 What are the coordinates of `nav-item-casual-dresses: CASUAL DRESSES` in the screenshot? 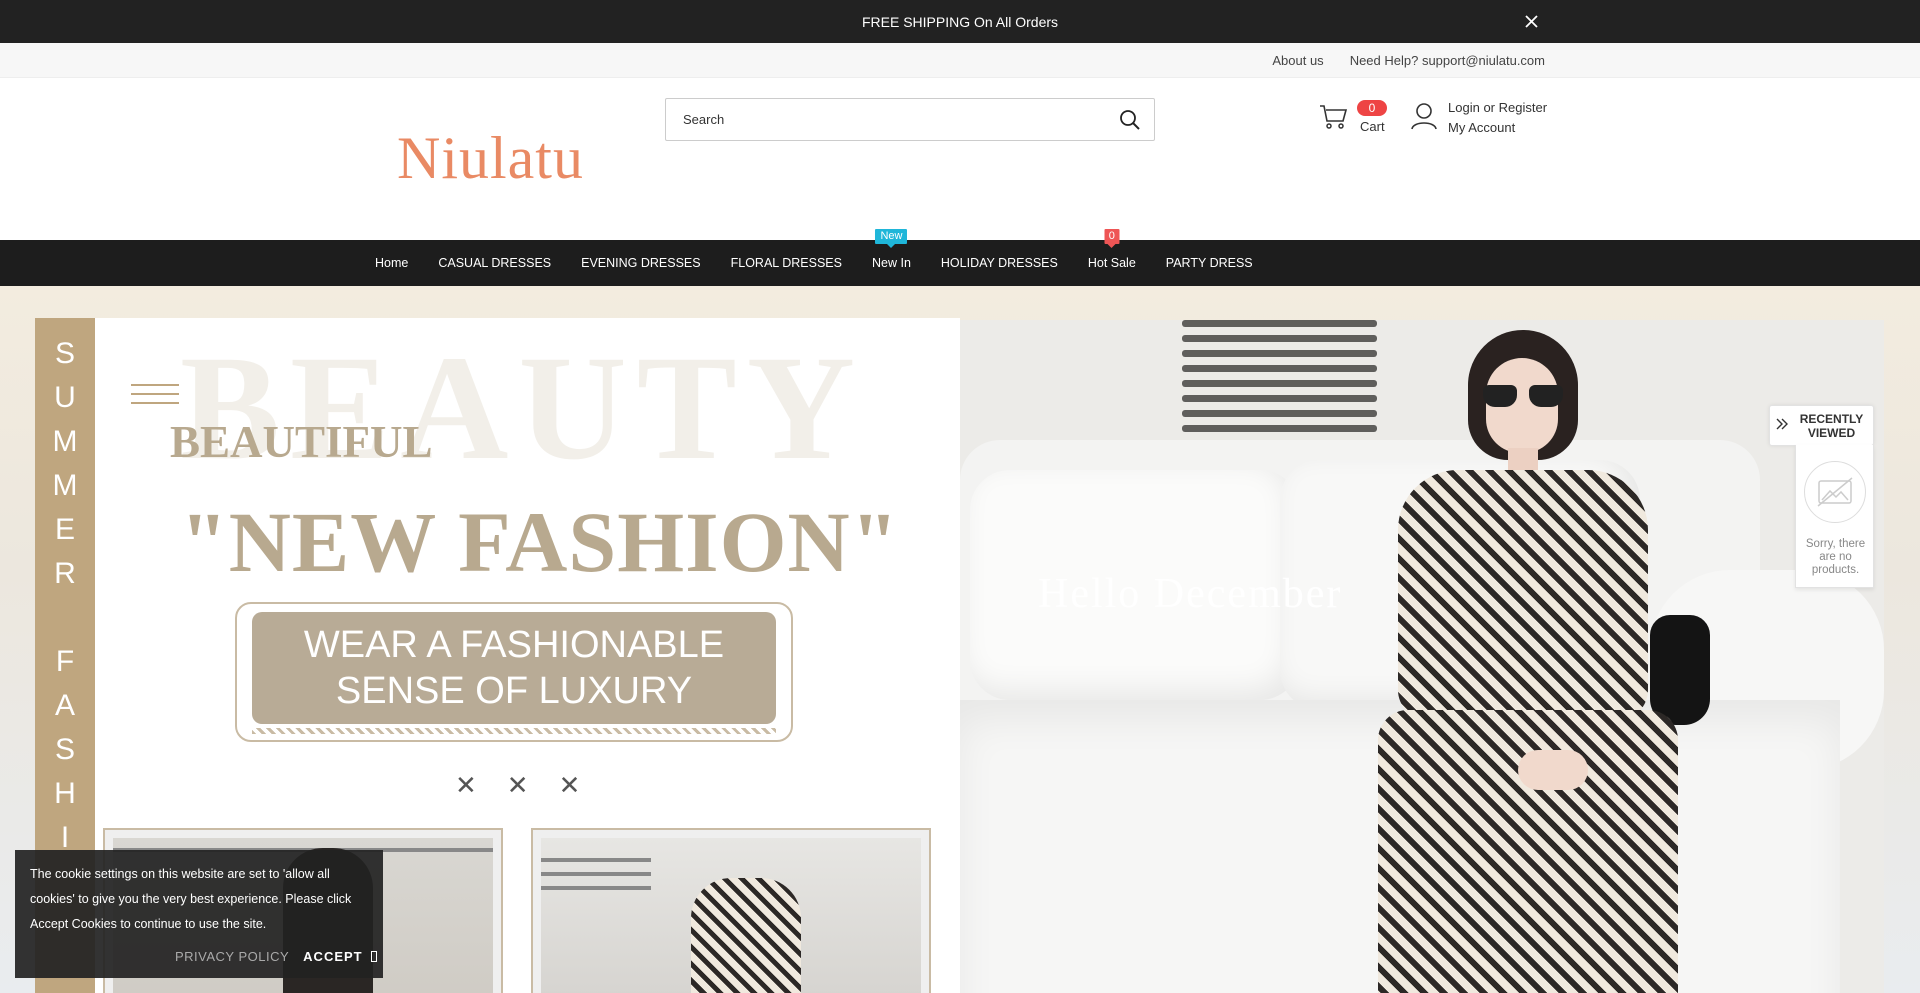 It's located at (494, 263).